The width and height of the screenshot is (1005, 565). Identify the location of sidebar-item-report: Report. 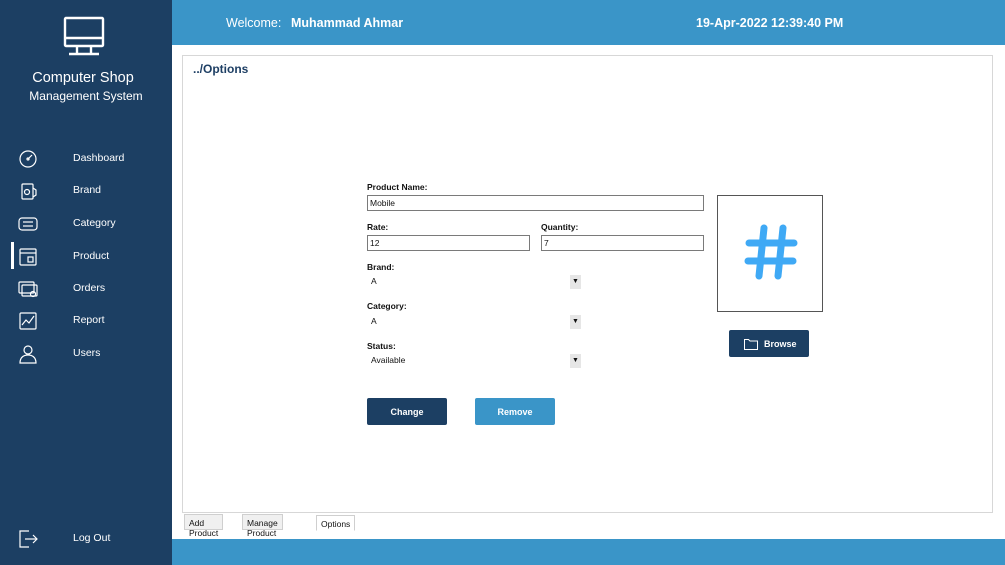
(86, 321).